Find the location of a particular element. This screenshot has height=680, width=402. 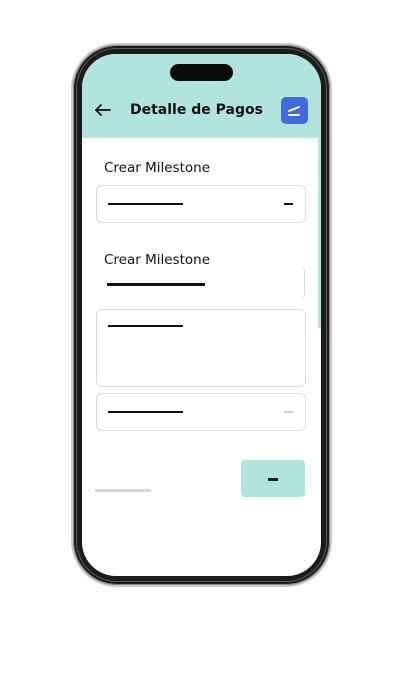

milestone-description-field is located at coordinates (201, 348).